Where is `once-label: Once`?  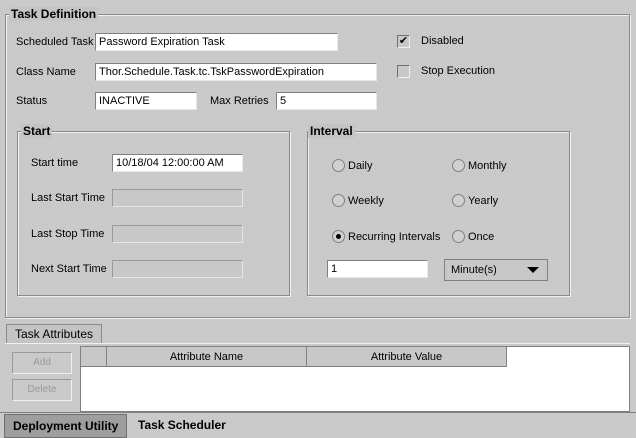
once-label: Once is located at coordinates (481, 237).